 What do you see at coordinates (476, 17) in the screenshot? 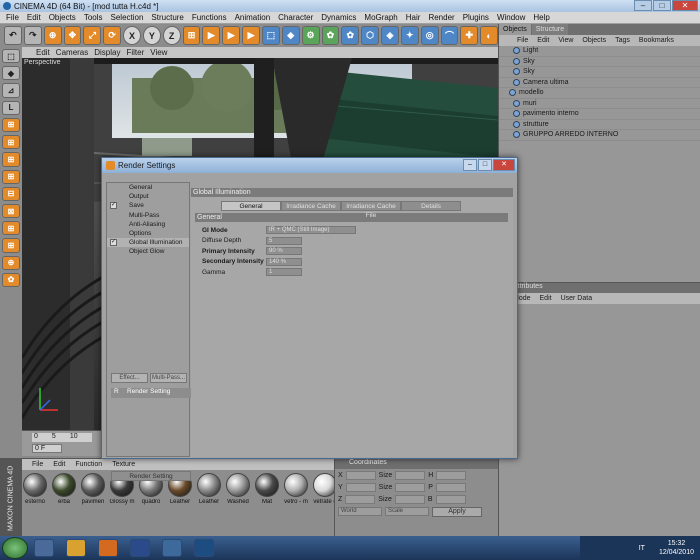
I see `menu-plugins: Plugins` at bounding box center [476, 17].